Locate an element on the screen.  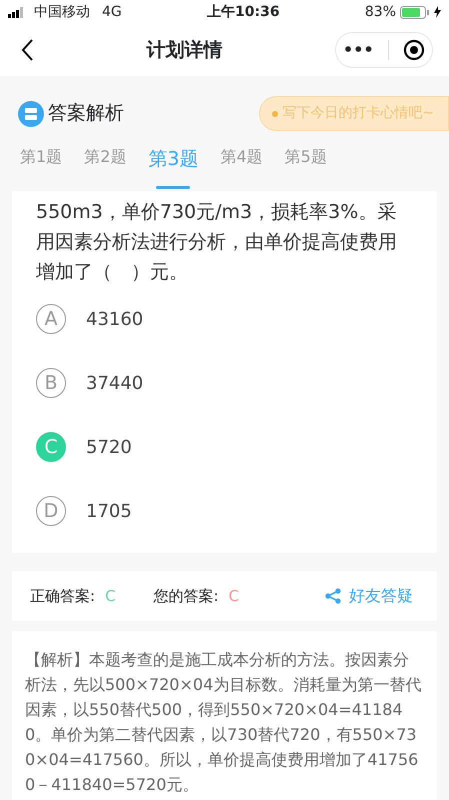
question-text: 550m3，单价730元/m3，损耗率3%。采用因素分析法进行分析，由单价提高使费用增加了（ ）元。 is located at coordinates (216, 242).